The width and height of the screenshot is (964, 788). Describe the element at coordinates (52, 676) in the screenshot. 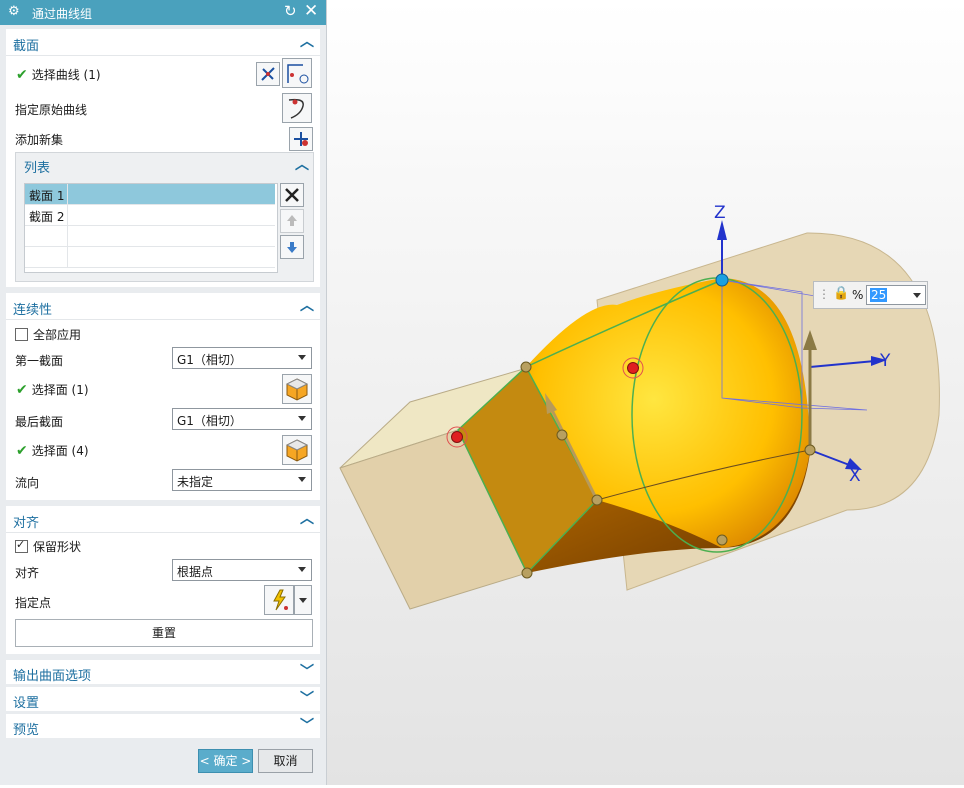

I see `output-options-title: 输出曲面选项` at that location.